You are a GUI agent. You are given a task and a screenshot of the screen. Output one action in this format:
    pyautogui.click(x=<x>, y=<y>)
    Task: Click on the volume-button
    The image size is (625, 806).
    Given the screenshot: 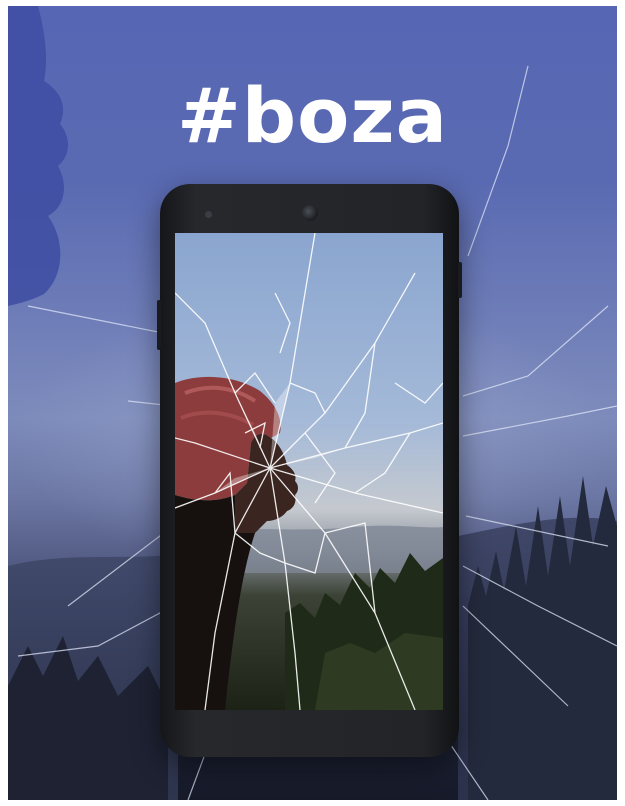 What is the action you would take?
    pyautogui.click(x=159, y=325)
    